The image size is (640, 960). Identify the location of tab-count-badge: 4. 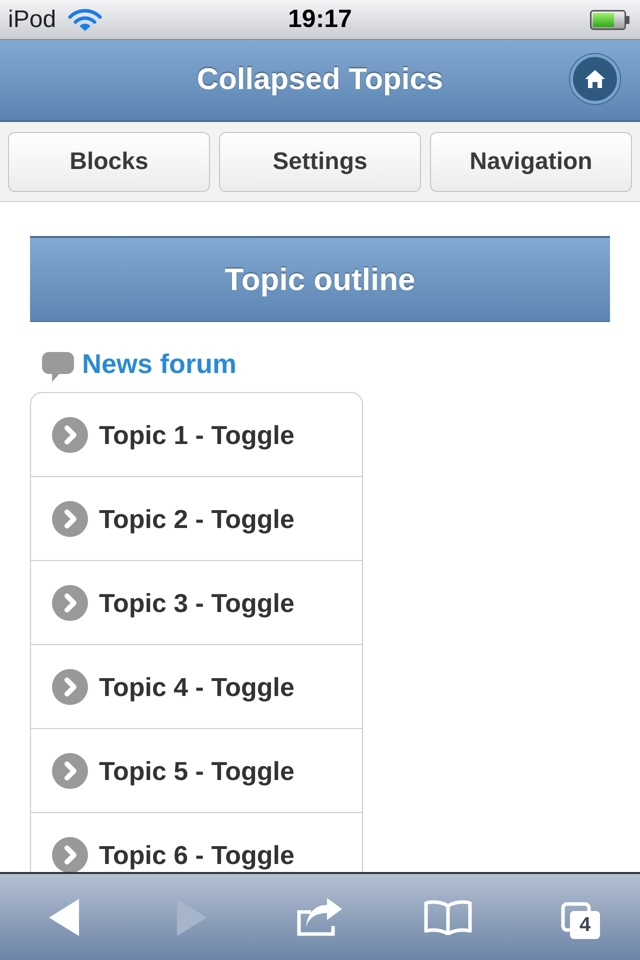
(585, 925).